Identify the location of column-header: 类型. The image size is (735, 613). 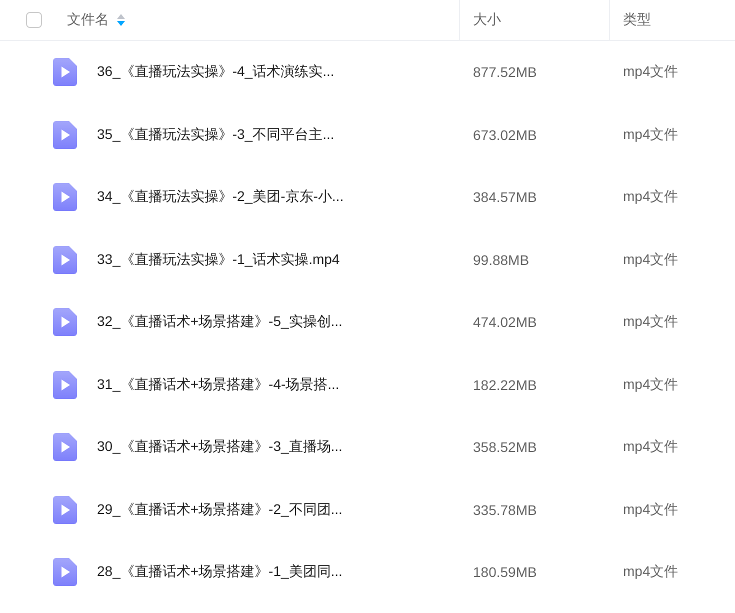
(637, 20).